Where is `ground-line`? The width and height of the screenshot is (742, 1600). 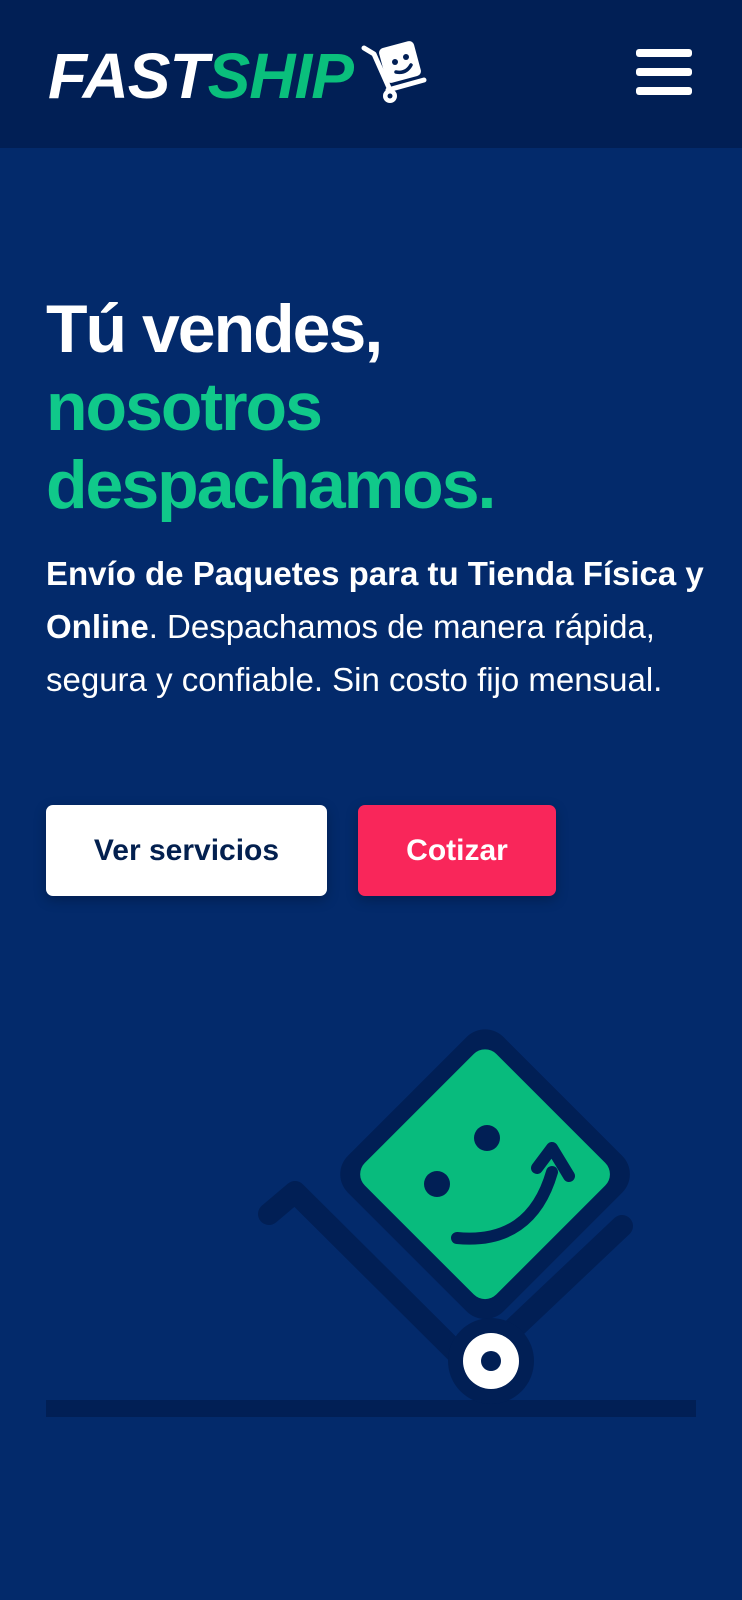 ground-line is located at coordinates (371, 1408).